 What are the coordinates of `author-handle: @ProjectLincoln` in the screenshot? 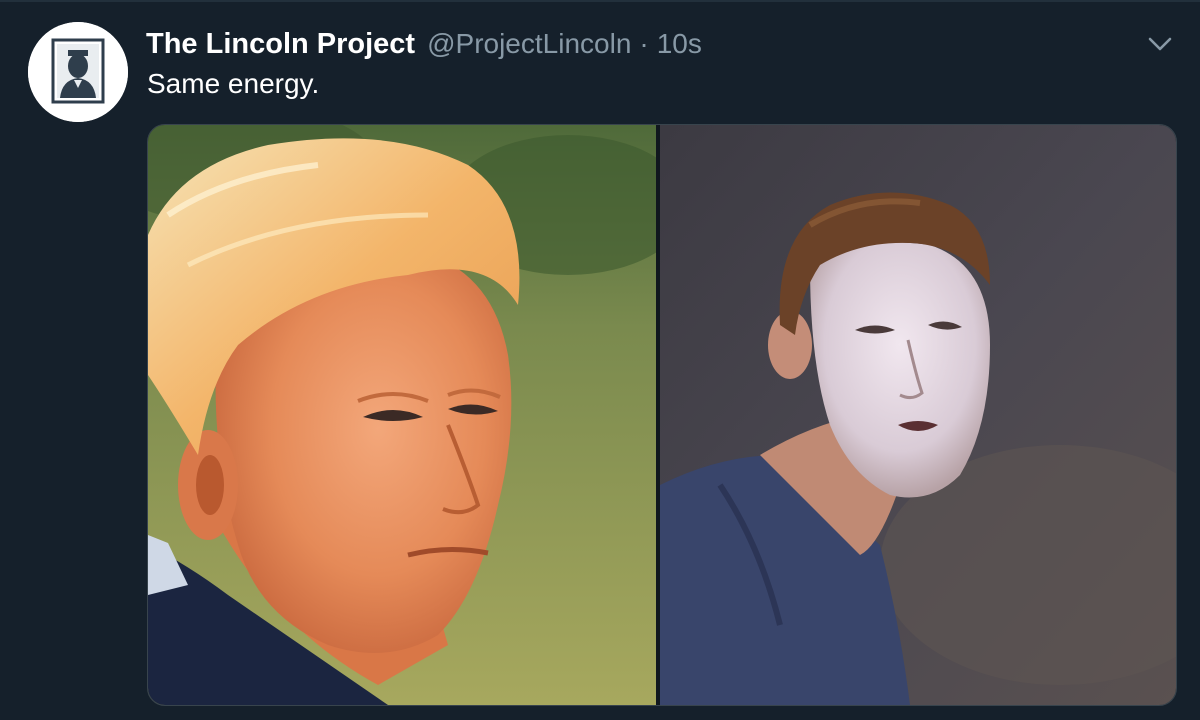 It's located at (529, 44).